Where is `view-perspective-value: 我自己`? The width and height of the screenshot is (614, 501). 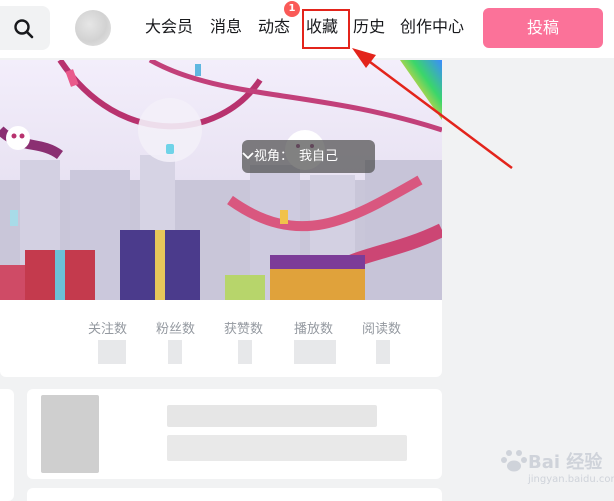
view-perspective-value: 我自己 is located at coordinates (319, 156).